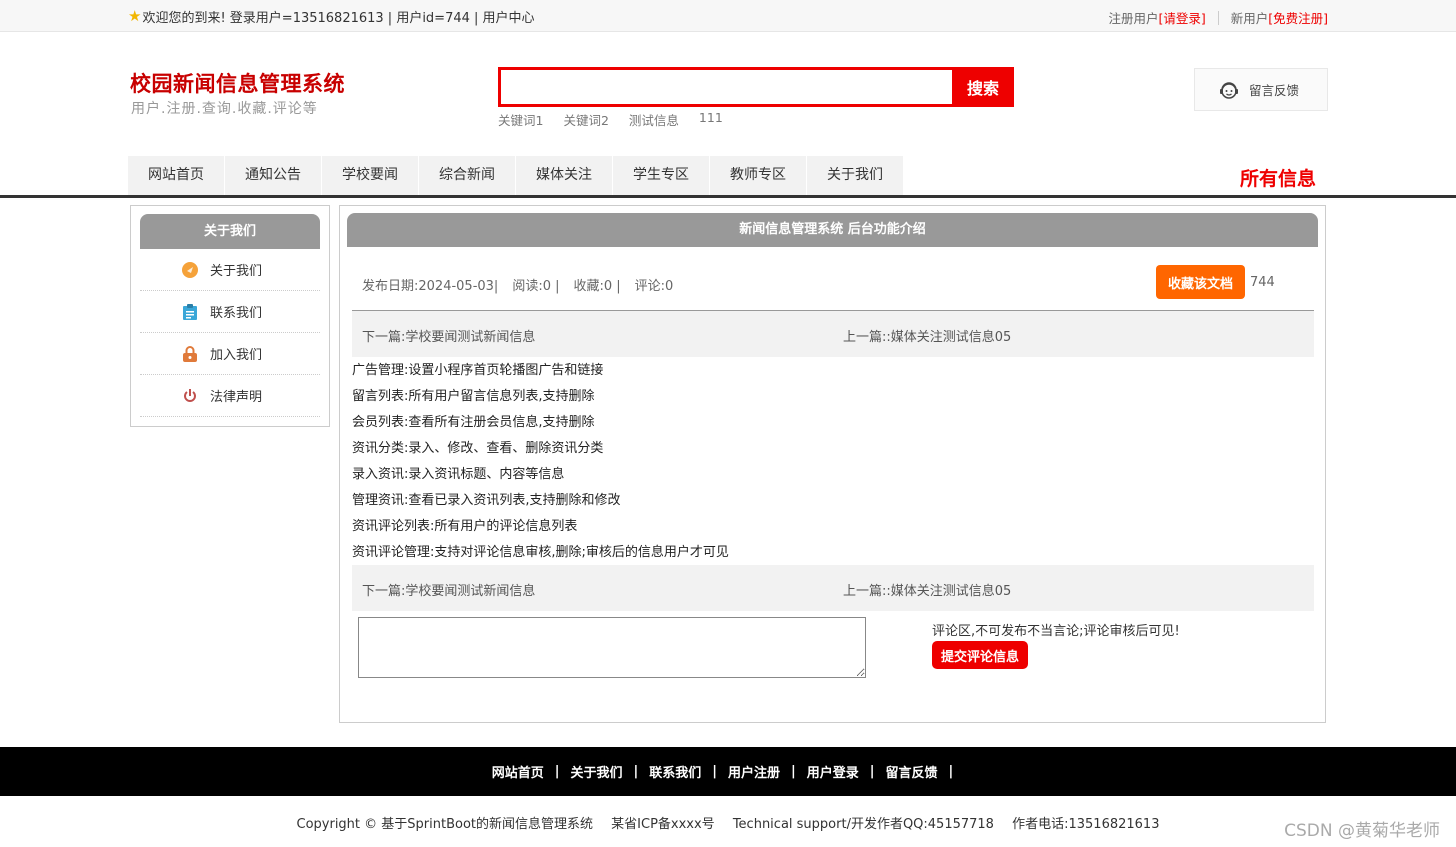 The height and width of the screenshot is (847, 1456). Describe the element at coordinates (725, 87) in the screenshot. I see `search-input` at that location.